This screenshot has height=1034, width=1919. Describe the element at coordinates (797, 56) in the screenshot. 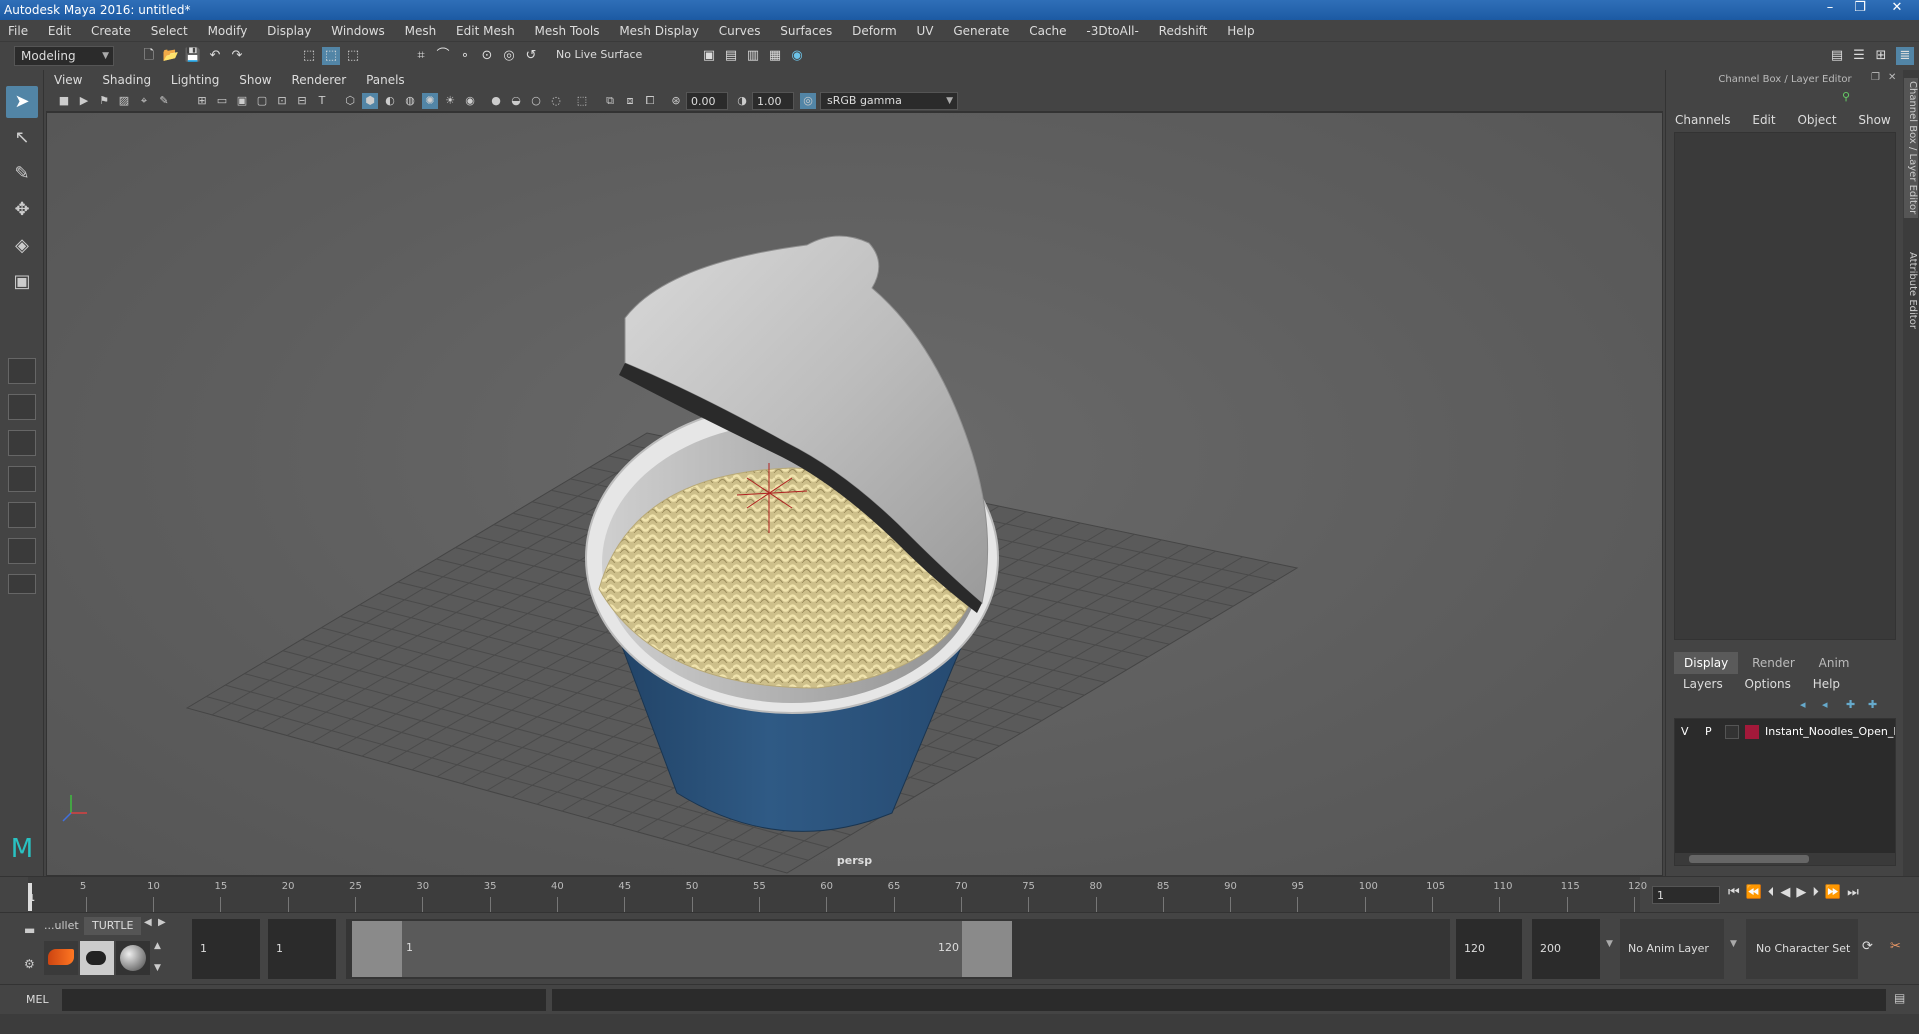

I see `hypershade-icon: ◉` at that location.